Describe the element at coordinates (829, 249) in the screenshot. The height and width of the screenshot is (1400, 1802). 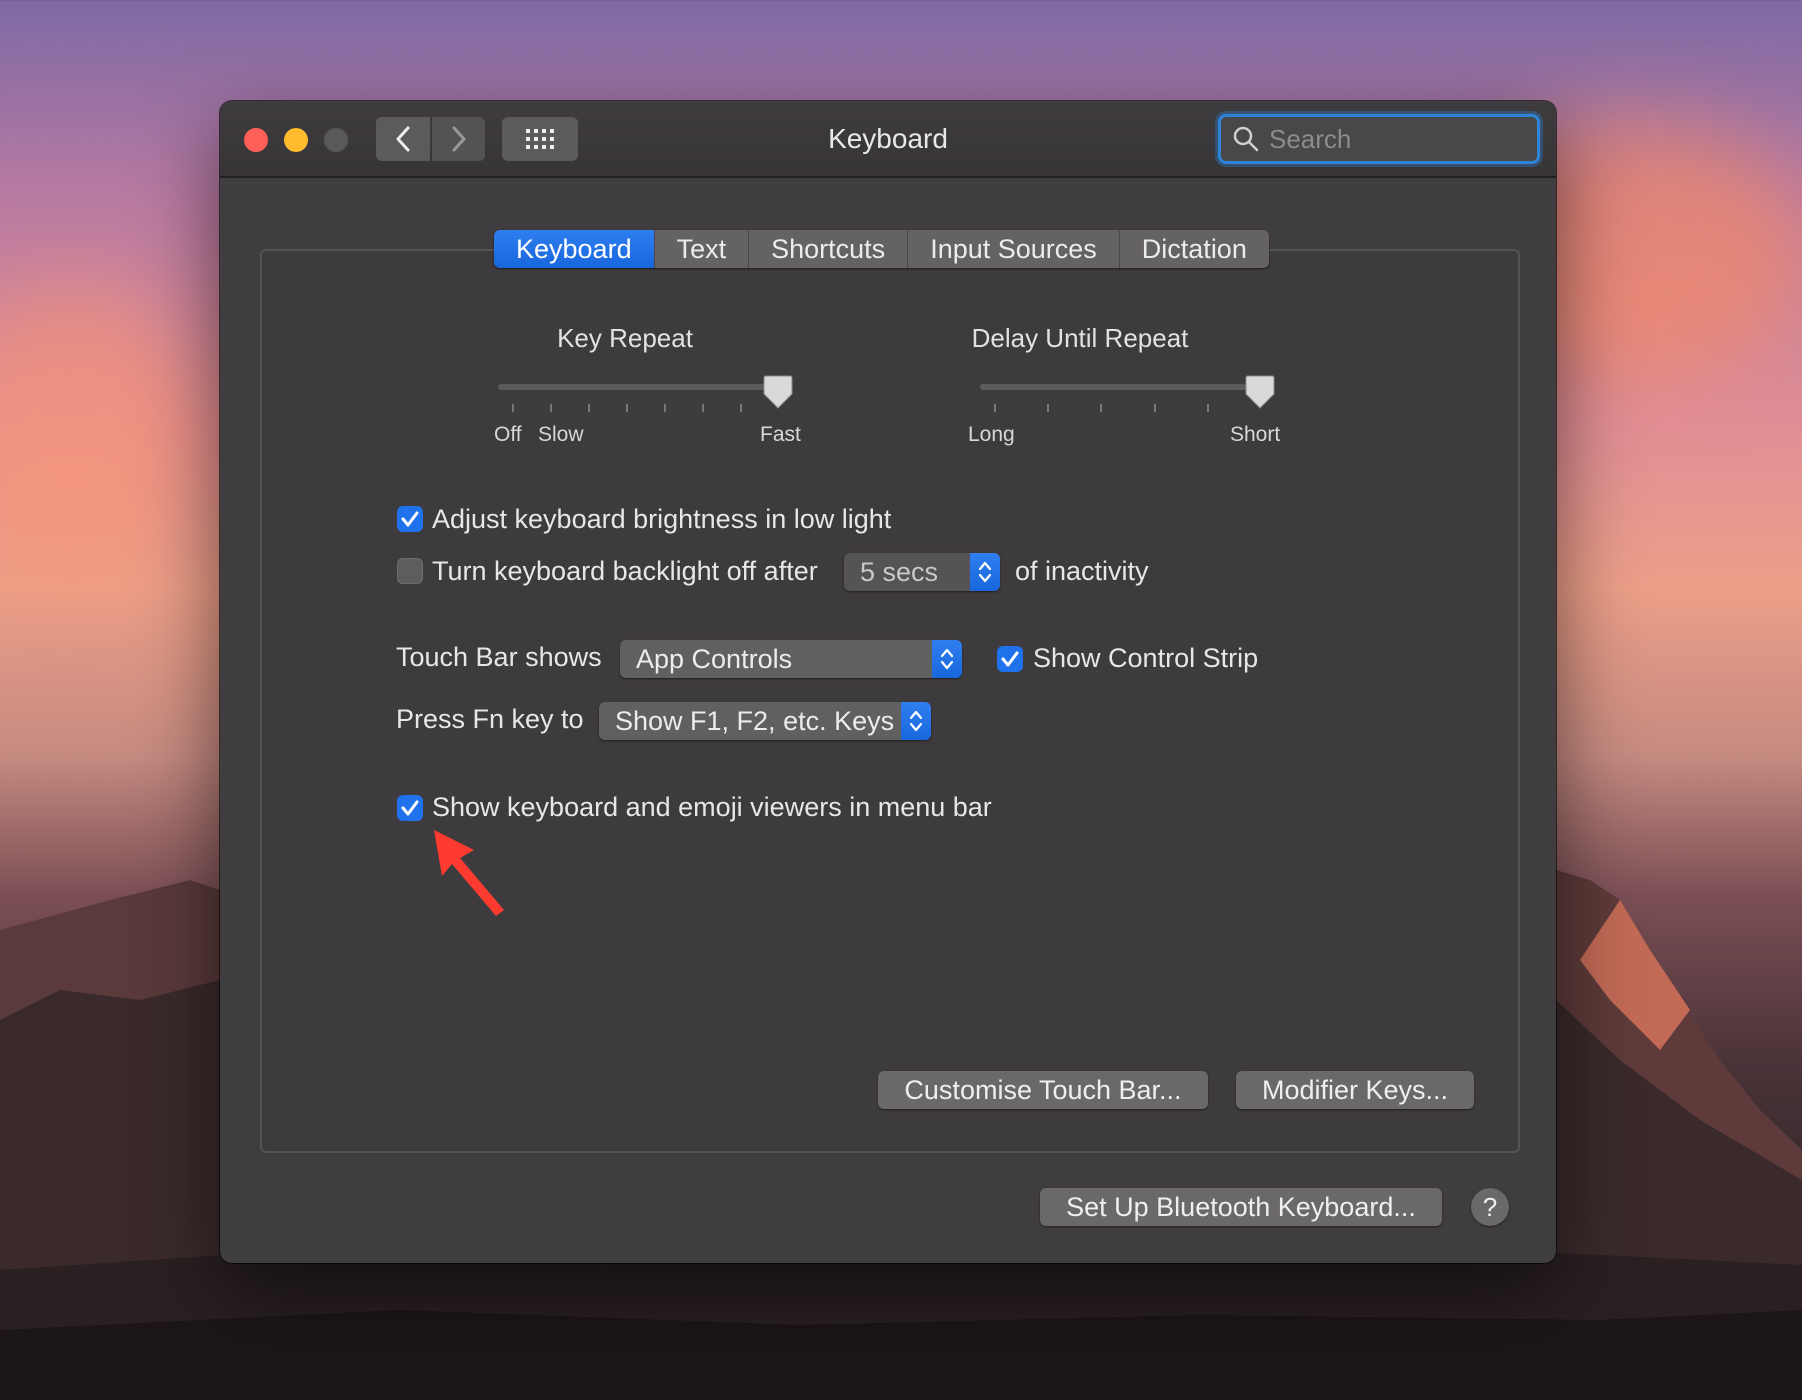
I see `tab-shortcuts: Shortcuts` at that location.